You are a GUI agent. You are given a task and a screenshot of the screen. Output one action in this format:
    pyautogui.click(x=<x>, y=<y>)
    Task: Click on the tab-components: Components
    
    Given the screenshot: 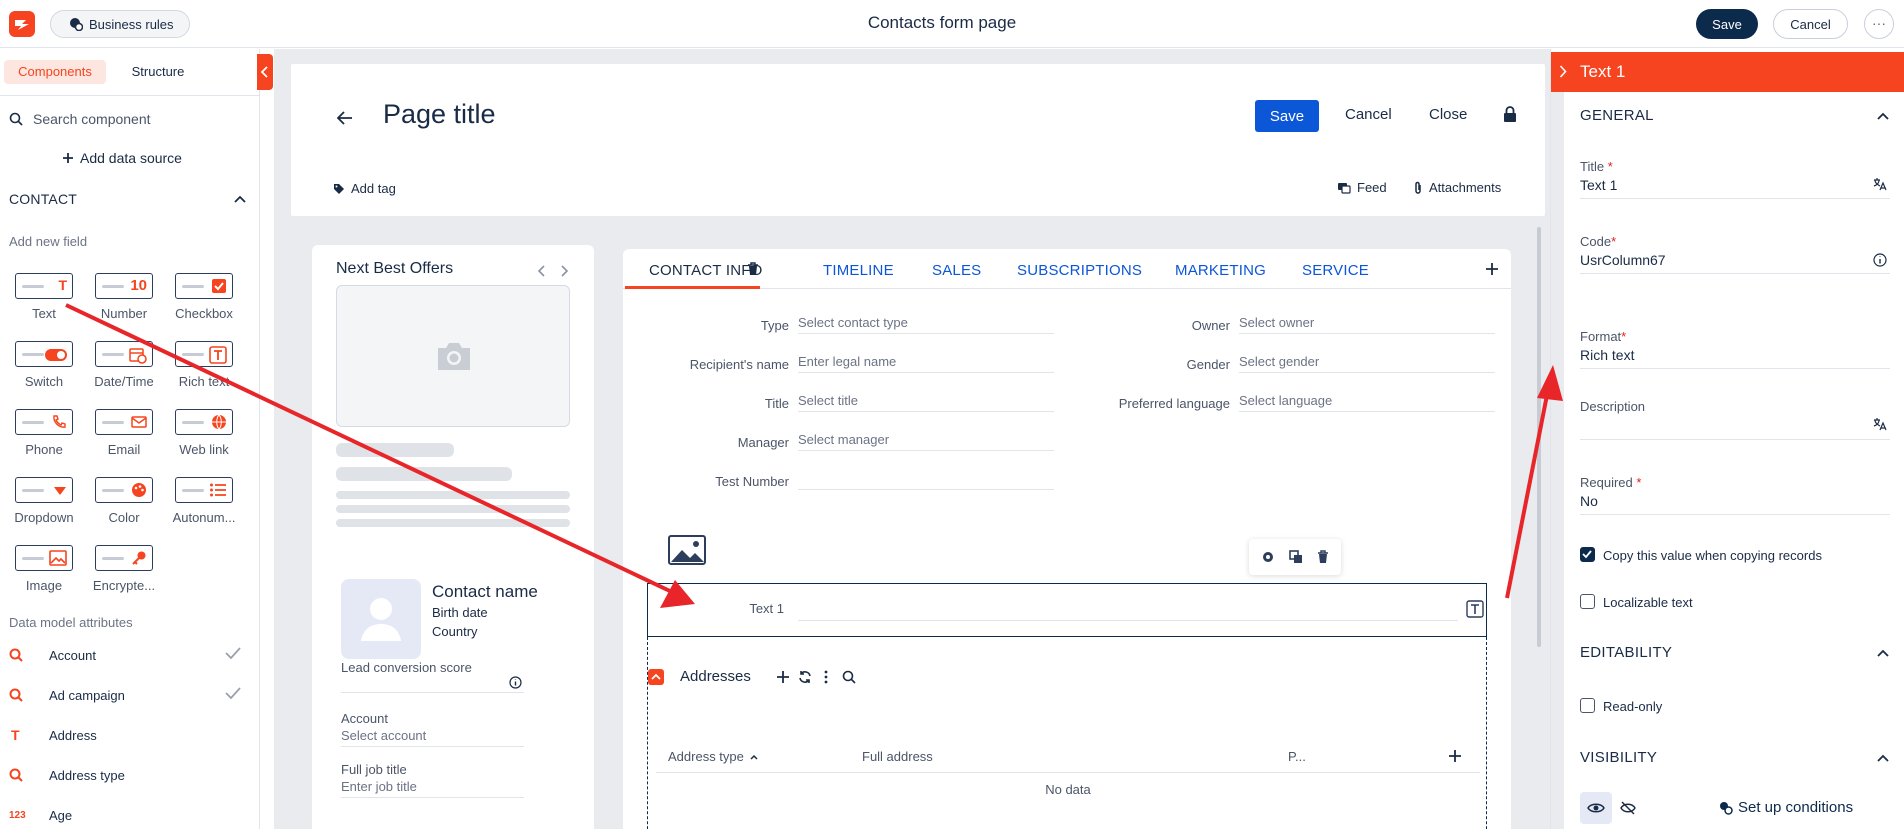 What is the action you would take?
    pyautogui.click(x=55, y=72)
    